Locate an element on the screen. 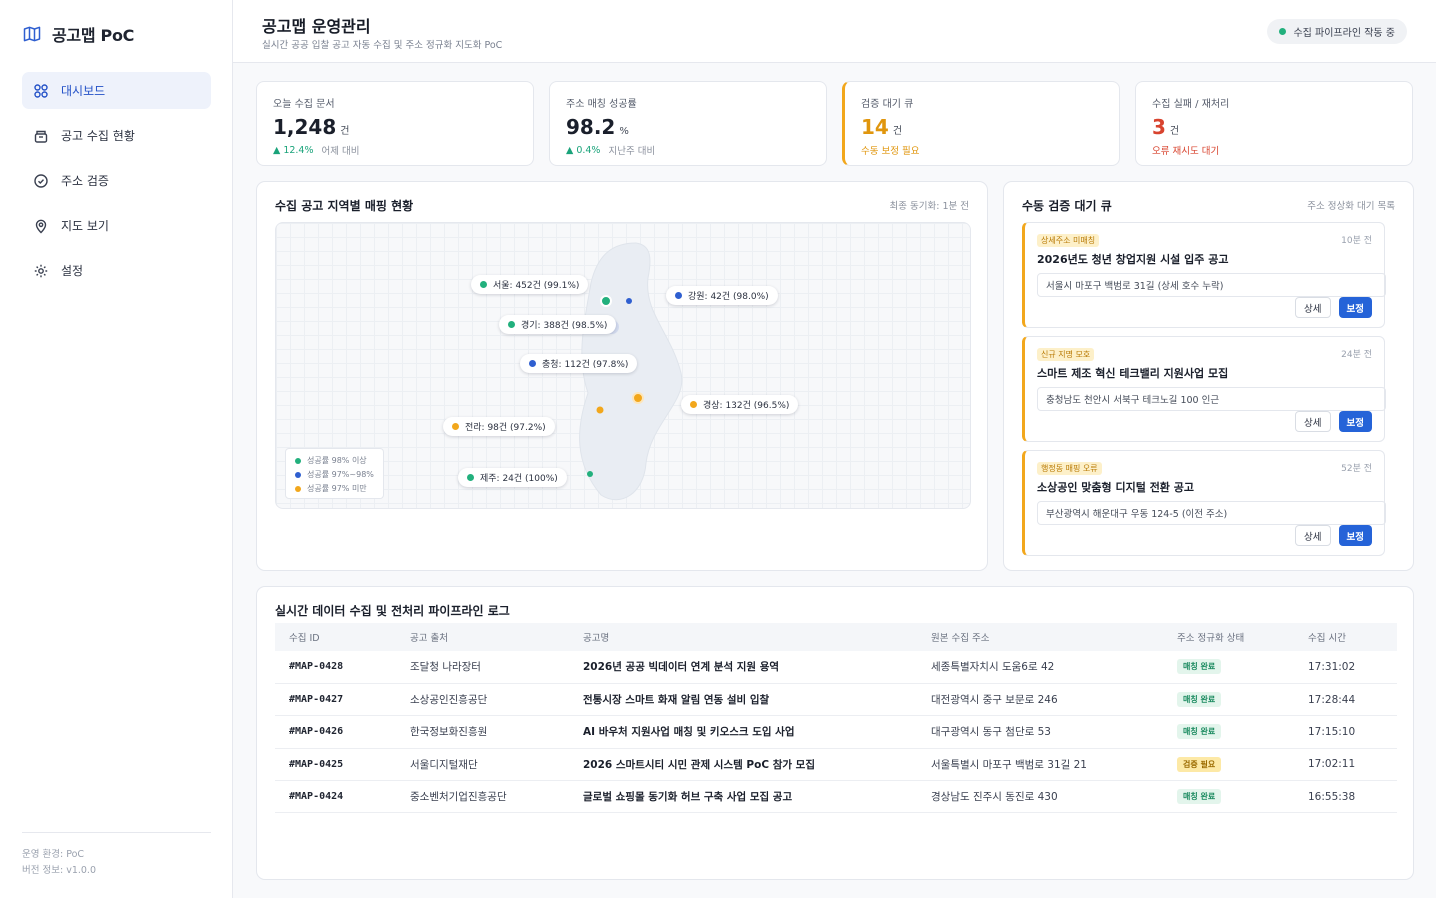  kpi-card-today-docs: 오늘 수집 문서 1,248 건 ▲ 12.4% 어제 대비 is located at coordinates (395, 123).